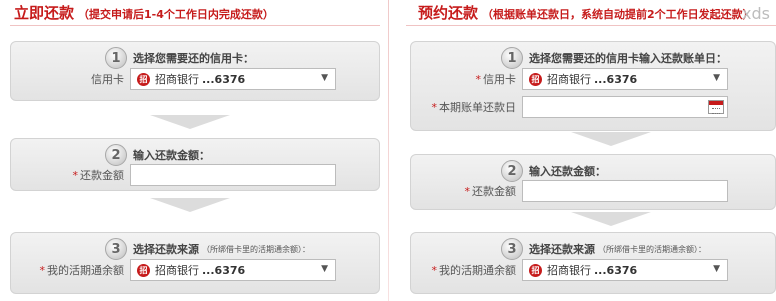 Image resolution: width=776 pixels, height=301 pixels. Describe the element at coordinates (388, 150) in the screenshot. I see `column-divider` at that location.